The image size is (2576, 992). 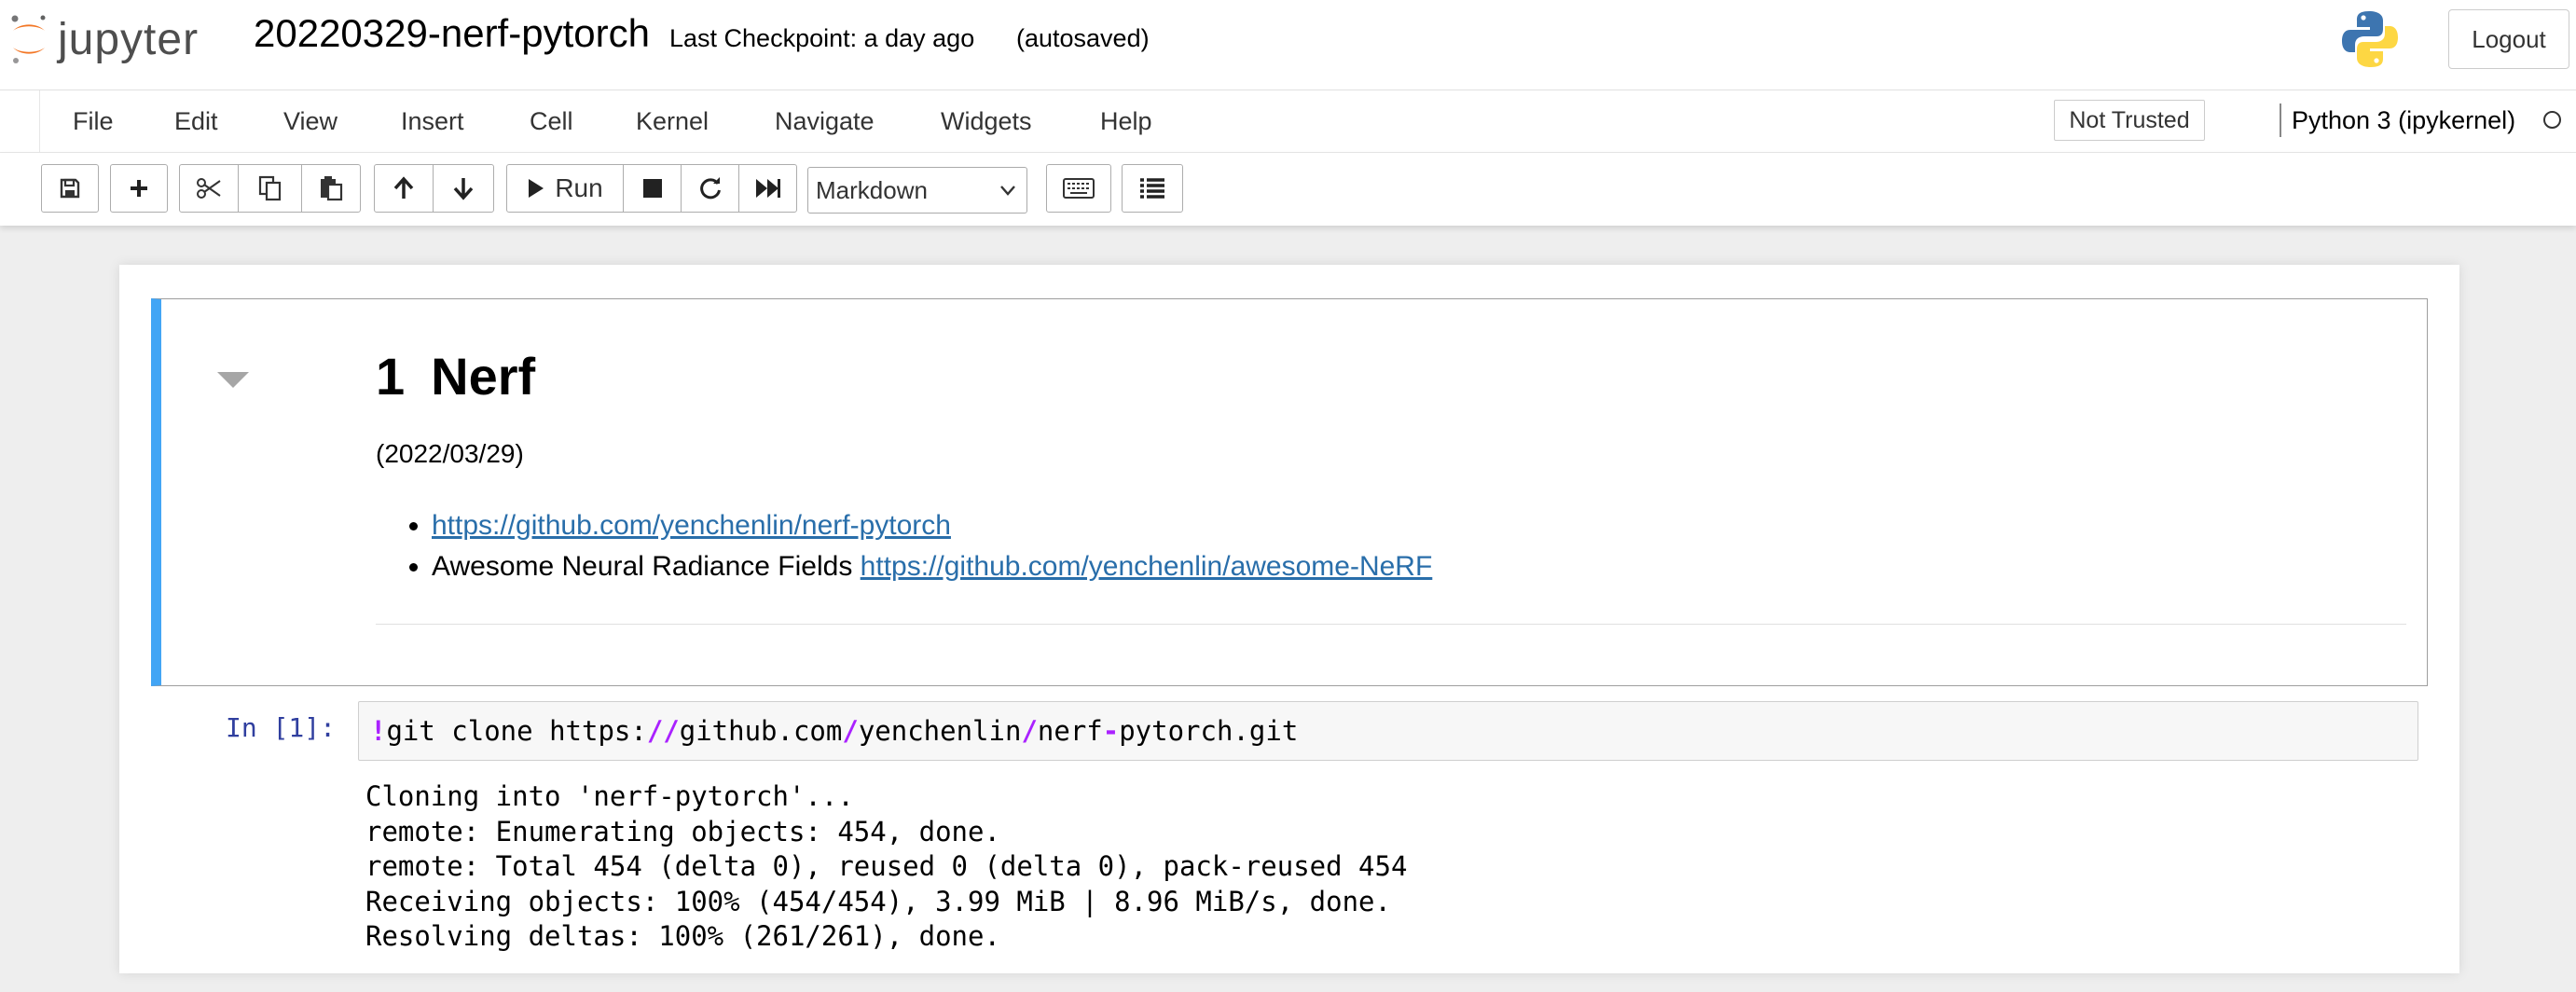 I want to click on move-down-button, so click(x=463, y=188).